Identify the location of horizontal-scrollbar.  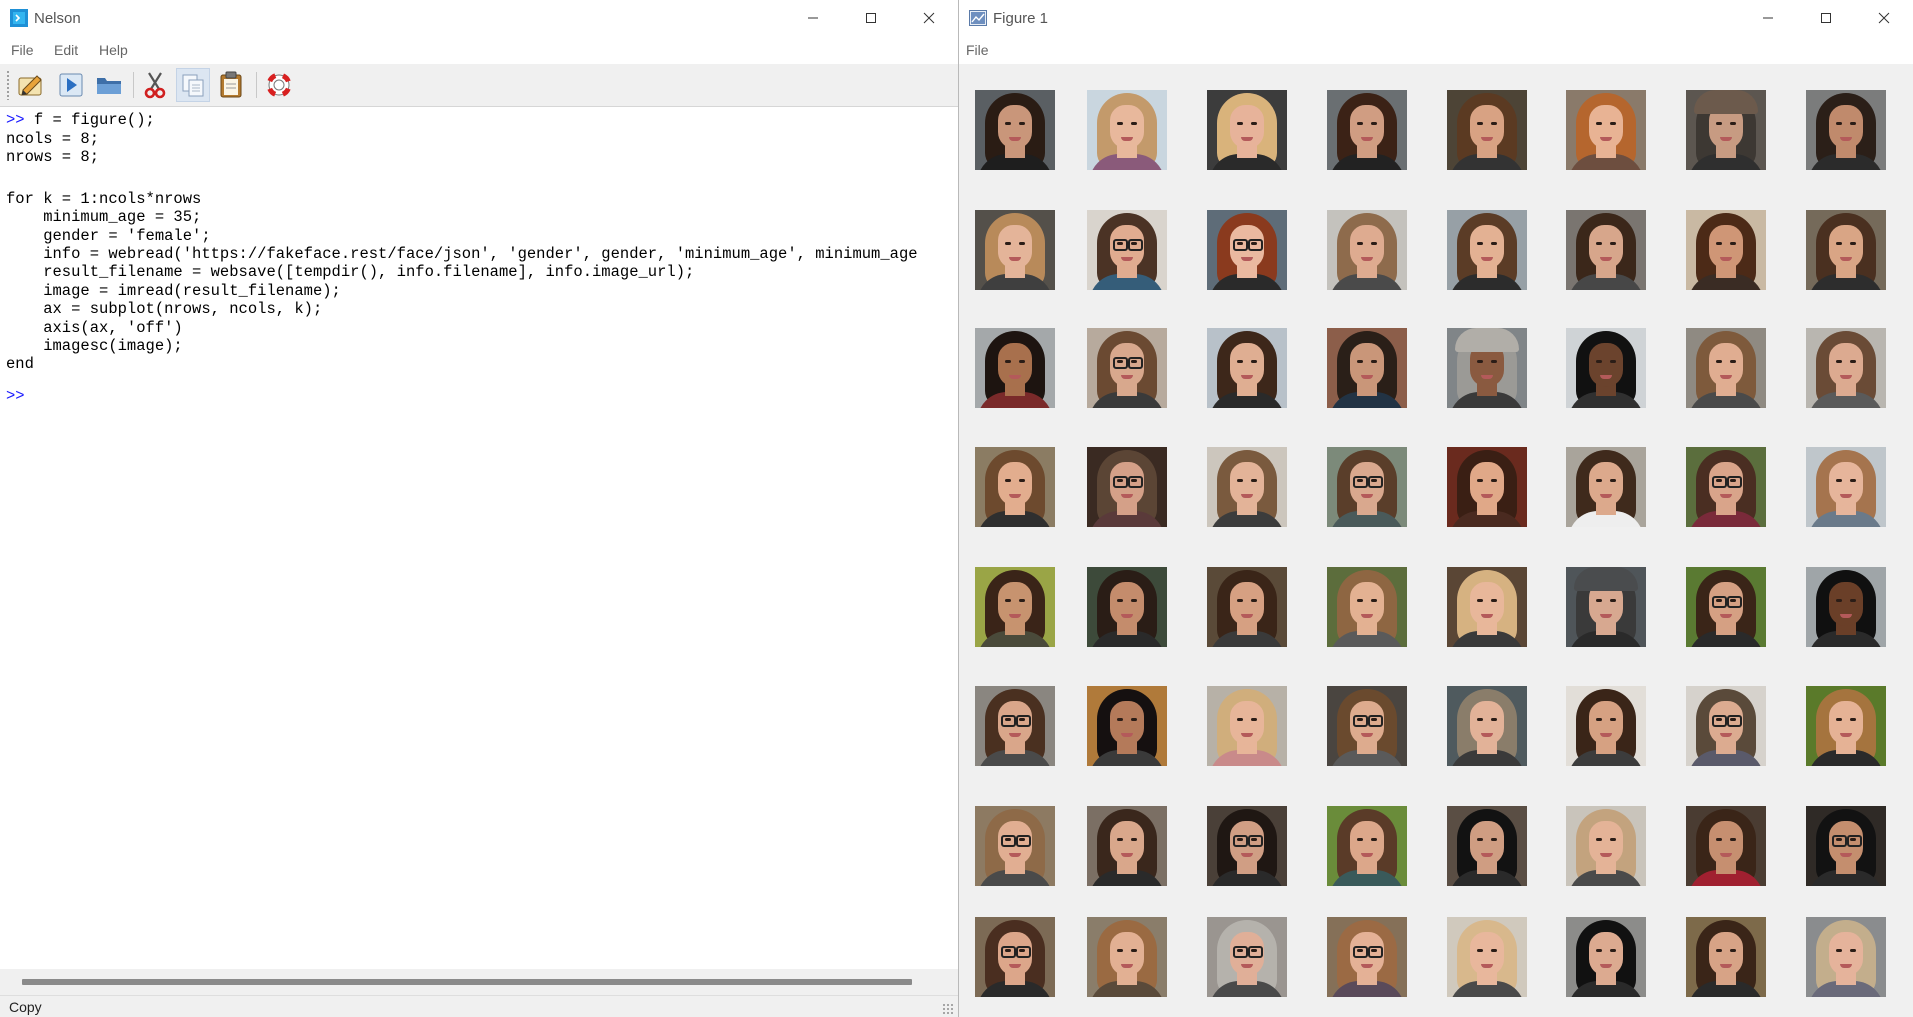
(479, 982).